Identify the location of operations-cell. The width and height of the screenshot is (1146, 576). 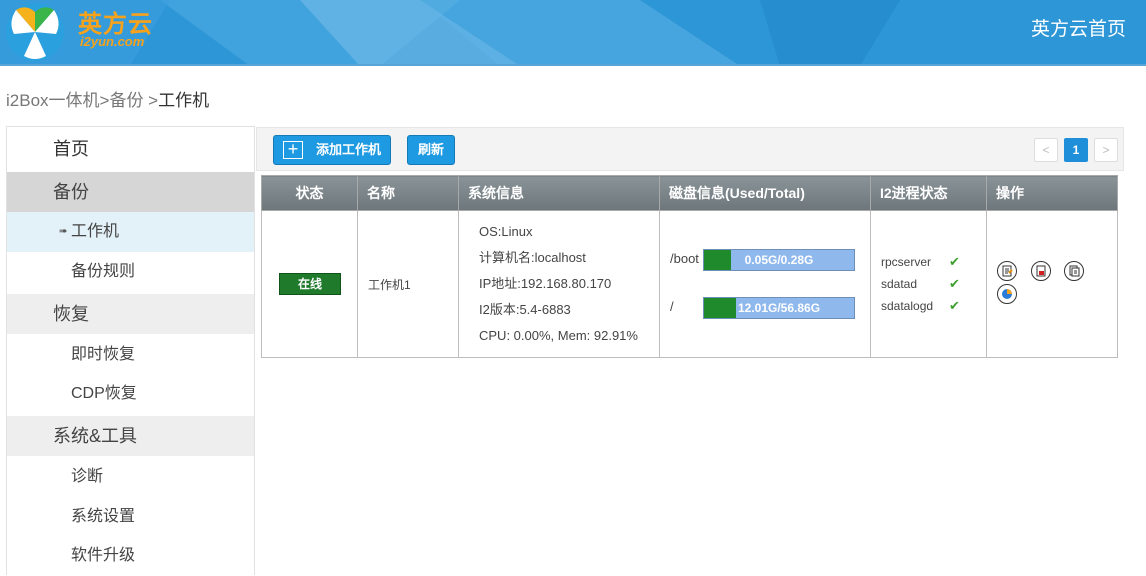
(1052, 284).